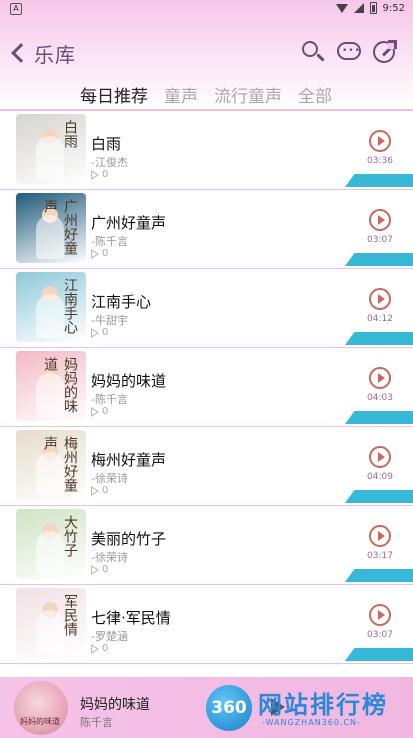 The image size is (413, 738). What do you see at coordinates (21, 53) in the screenshot?
I see `chevron-left-icon` at bounding box center [21, 53].